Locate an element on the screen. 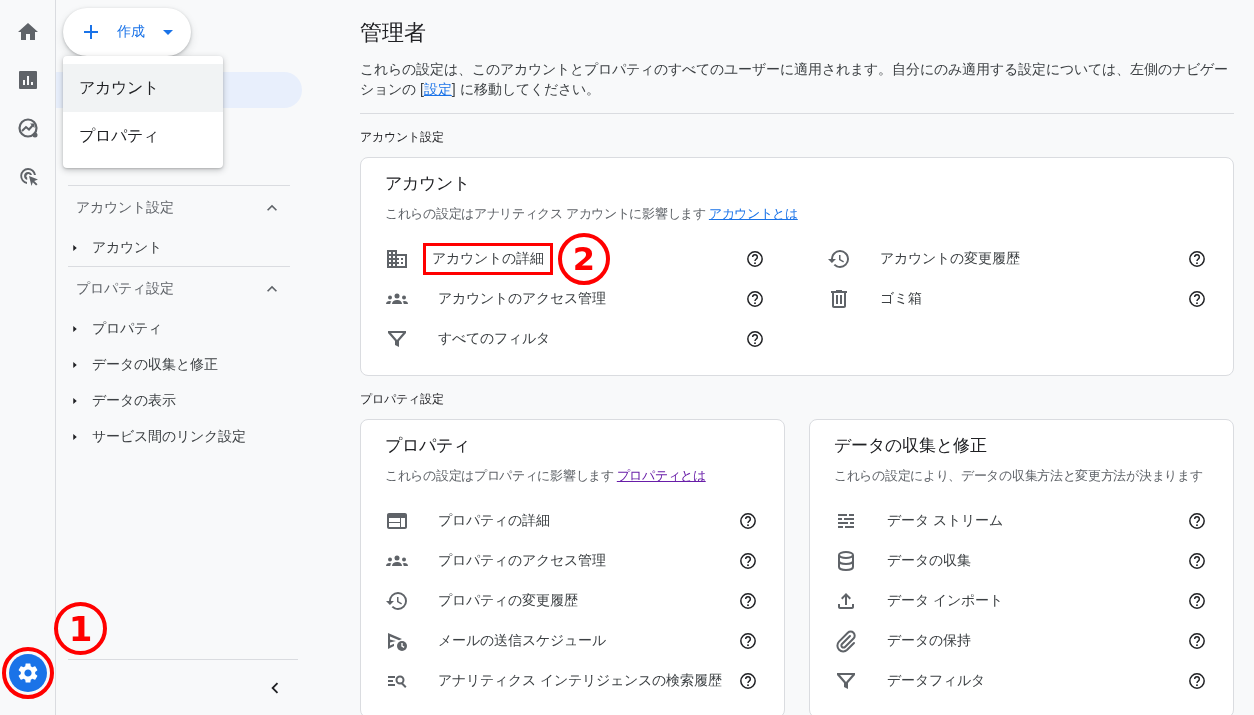 The height and width of the screenshot is (715, 1254). settings-link: プロパティのアクセス管理 is located at coordinates (522, 561).